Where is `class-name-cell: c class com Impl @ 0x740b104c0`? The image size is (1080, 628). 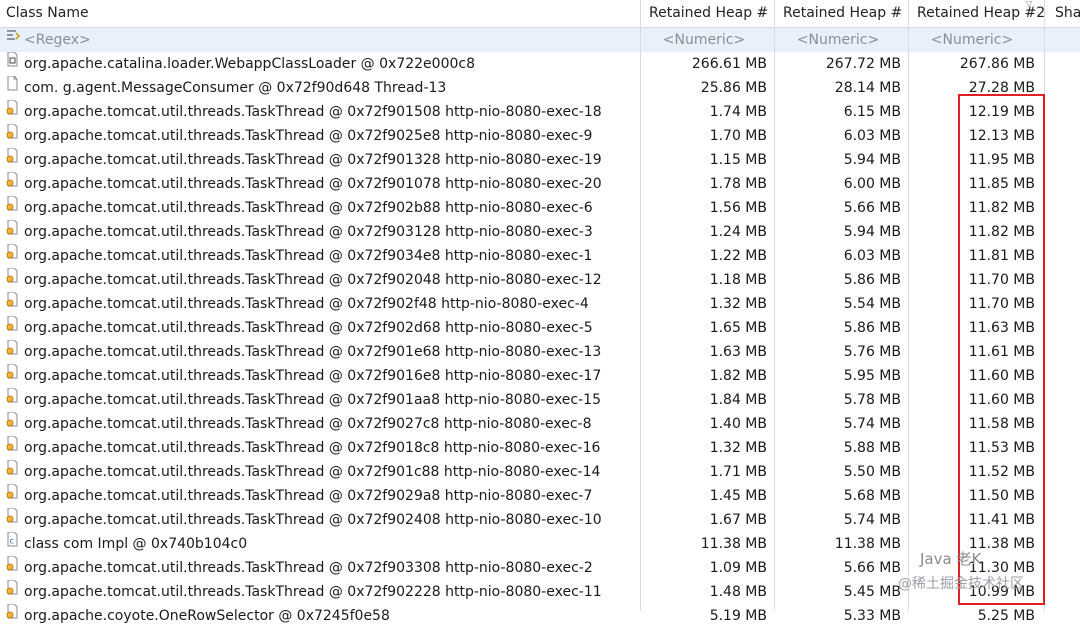
class-name-cell: c class com Impl @ 0x740b104c0 is located at coordinates (320, 544).